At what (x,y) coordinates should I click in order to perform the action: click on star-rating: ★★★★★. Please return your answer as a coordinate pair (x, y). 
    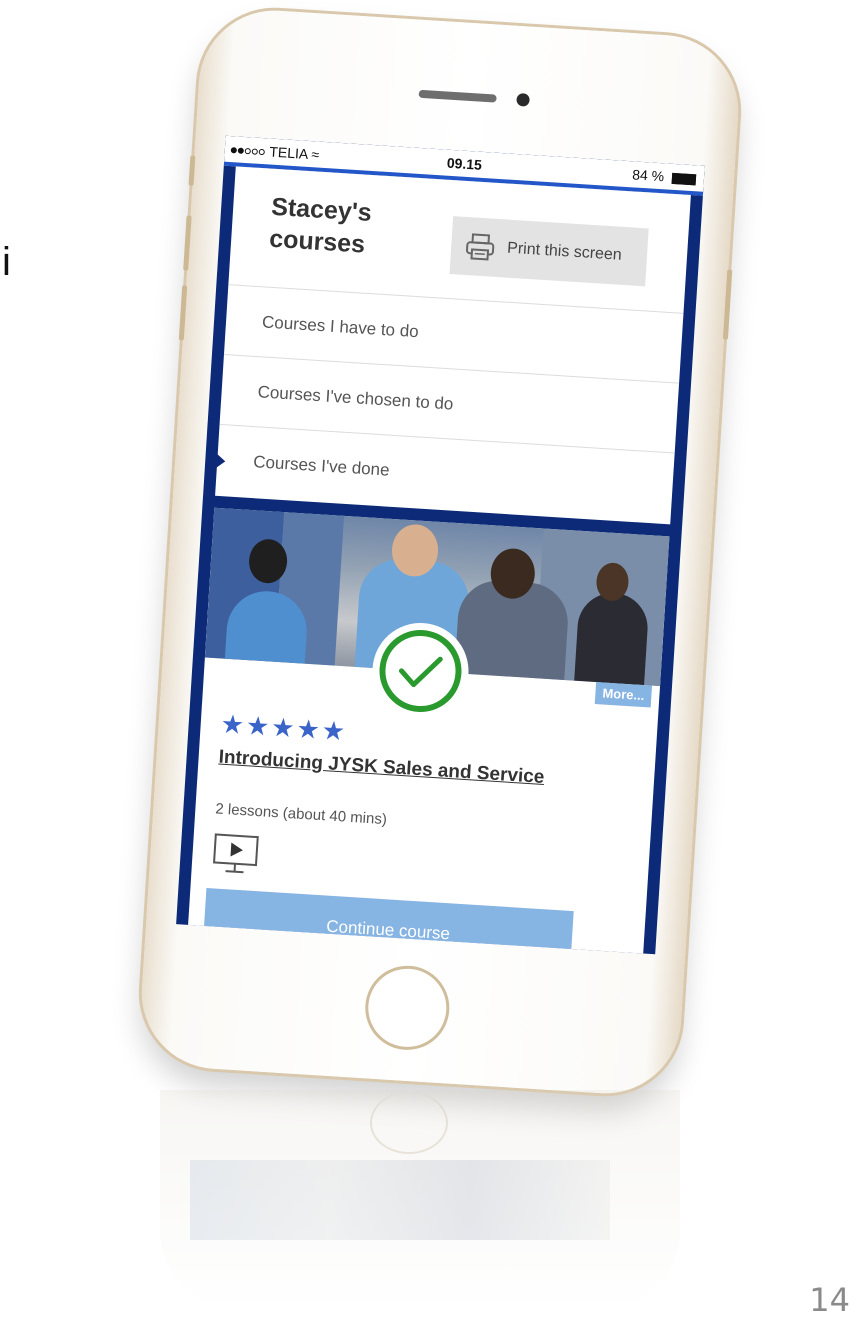
    Looking at the image, I should click on (284, 727).